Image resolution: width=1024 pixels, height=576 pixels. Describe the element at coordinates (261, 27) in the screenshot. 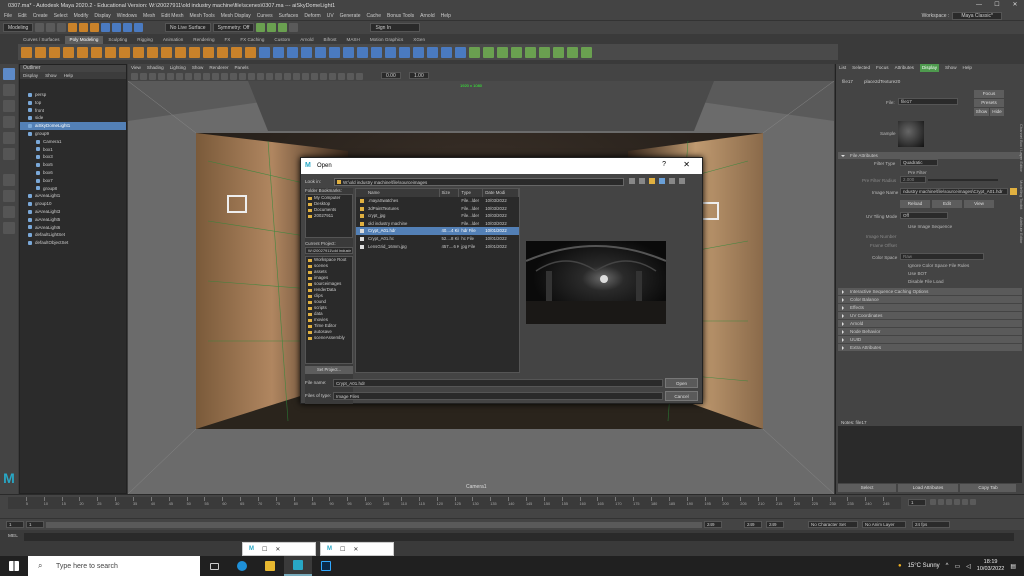

I see `render-icon` at that location.